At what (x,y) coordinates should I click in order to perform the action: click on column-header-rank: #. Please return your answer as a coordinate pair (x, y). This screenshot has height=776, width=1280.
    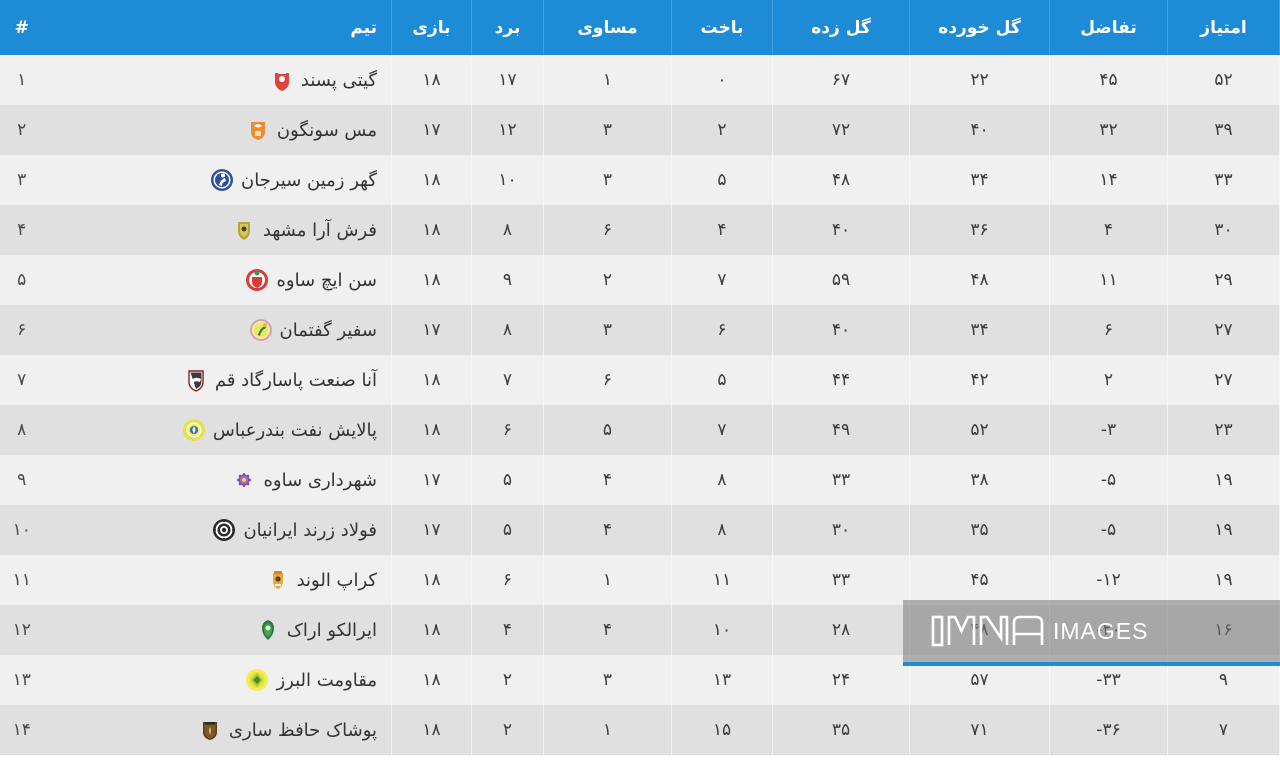
    Looking at the image, I should click on (22, 27).